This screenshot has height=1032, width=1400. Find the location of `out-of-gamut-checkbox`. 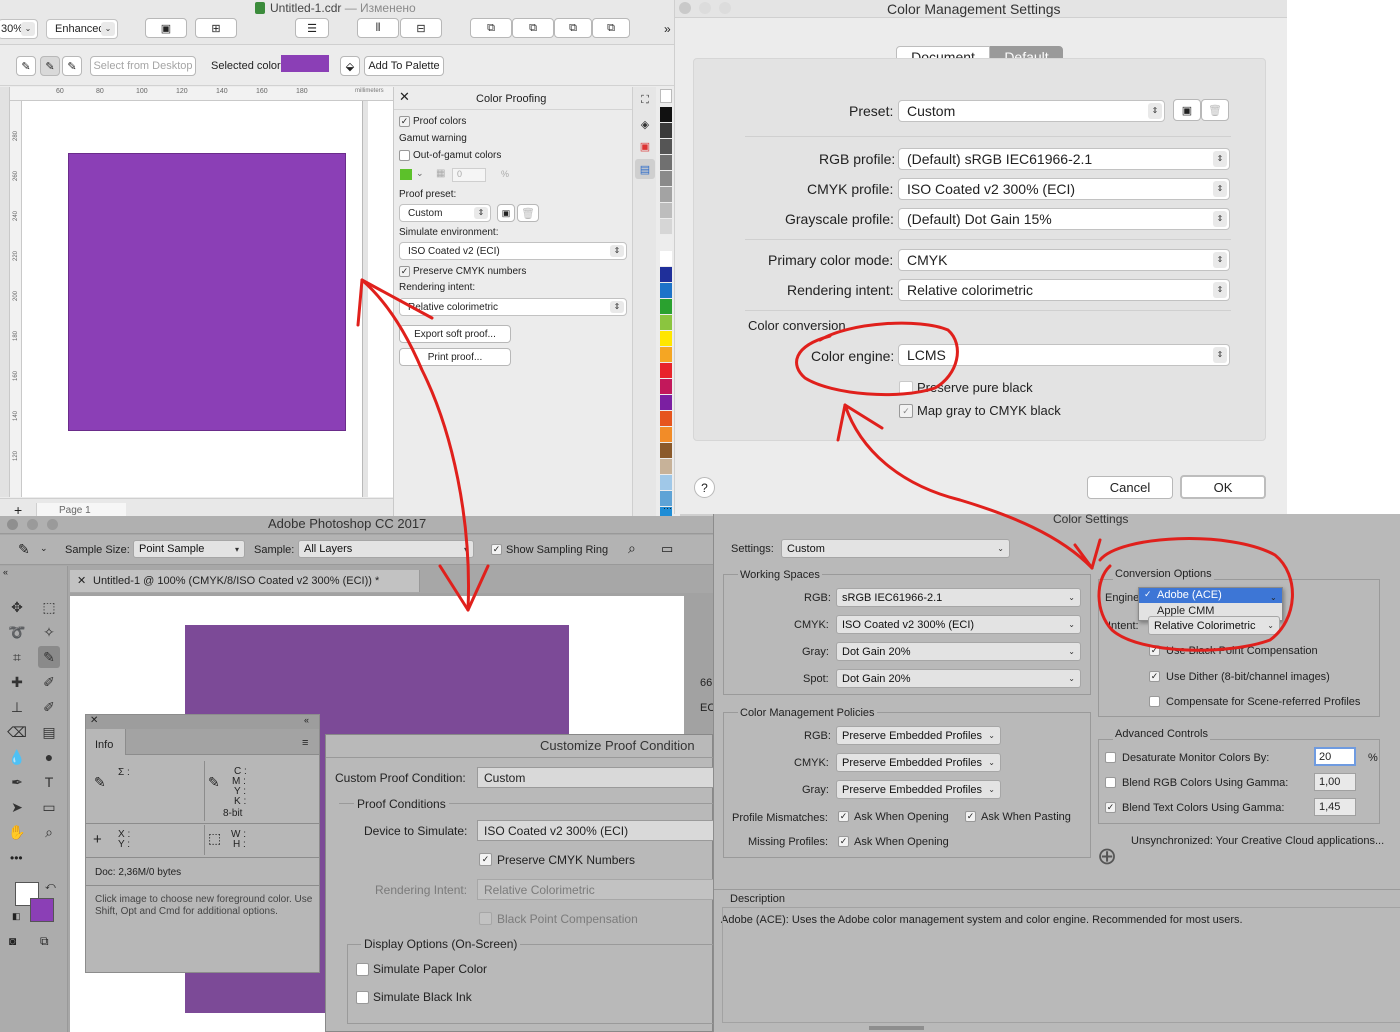

out-of-gamut-checkbox is located at coordinates (404, 155).